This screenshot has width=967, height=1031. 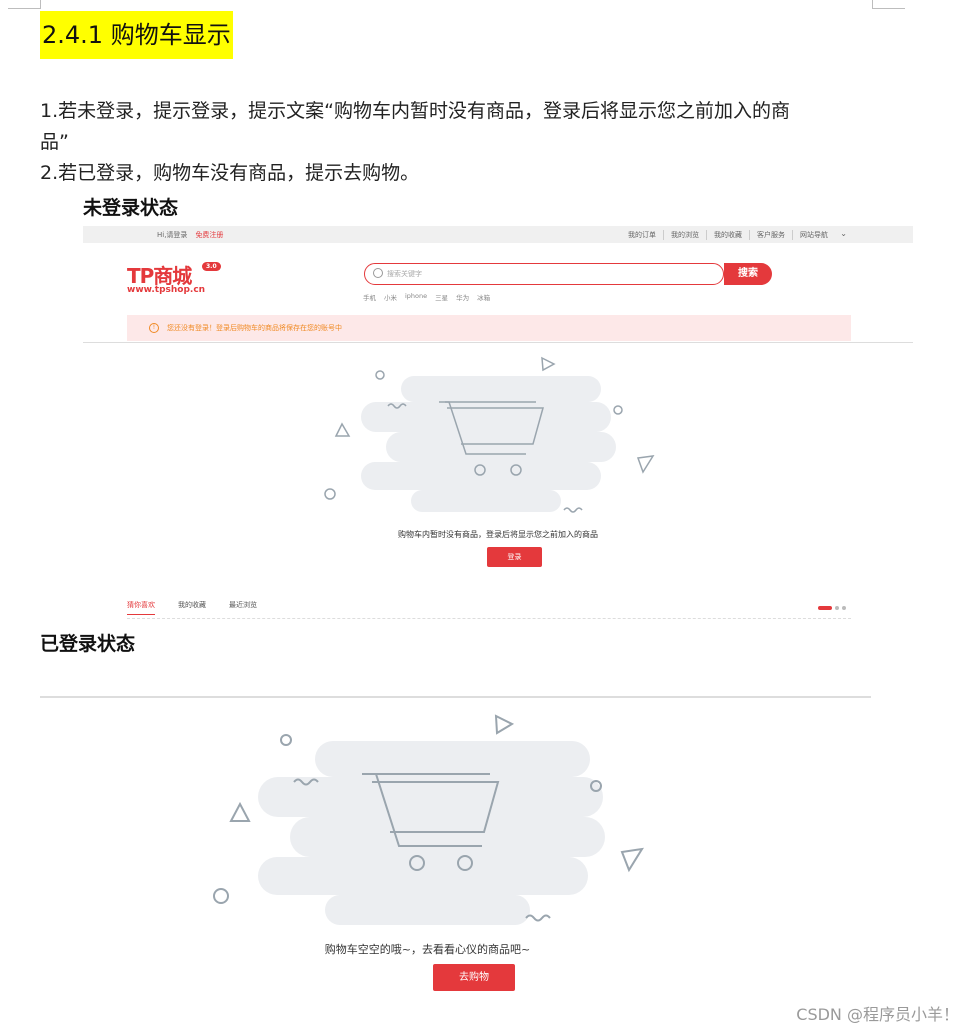 What do you see at coordinates (748, 274) in the screenshot?
I see `search-button: 搜索` at bounding box center [748, 274].